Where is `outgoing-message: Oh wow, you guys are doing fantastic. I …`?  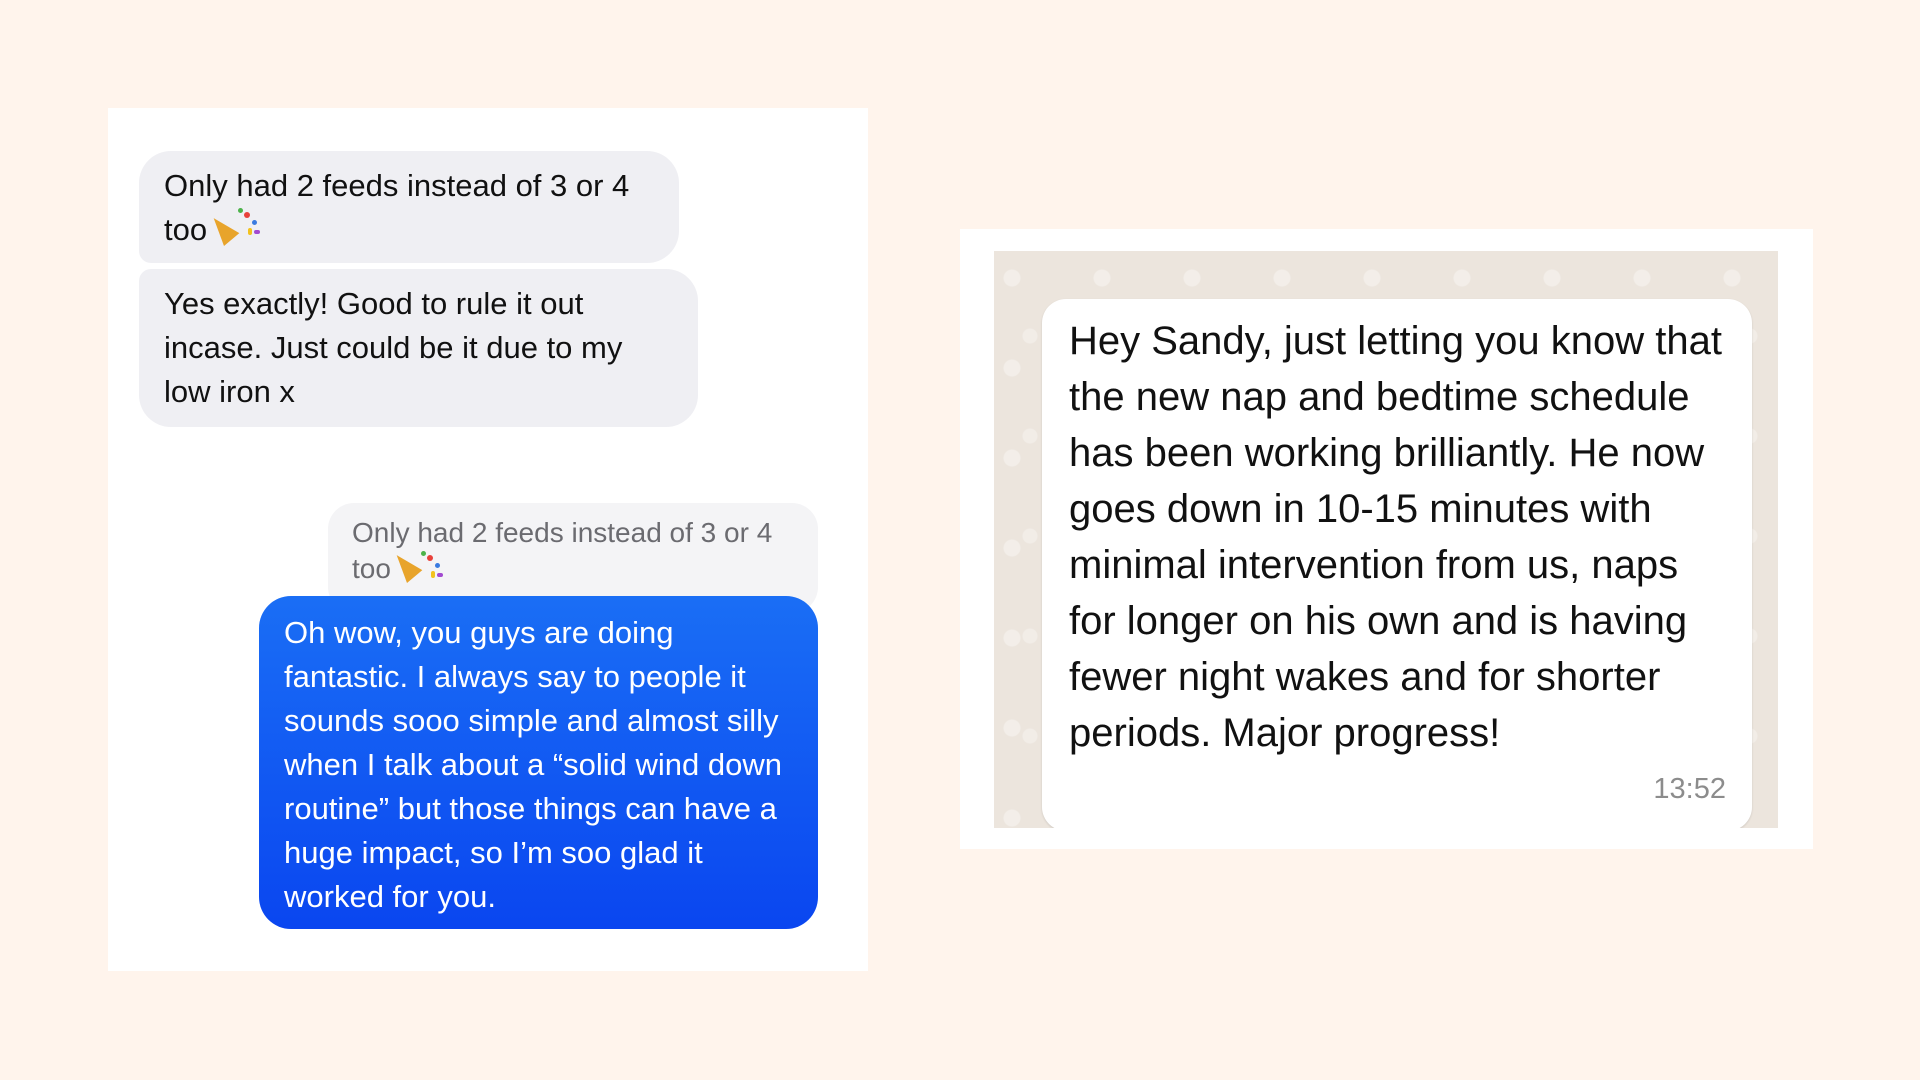
outgoing-message: Oh wow, you guys are doing fantastic. I … is located at coordinates (538, 762).